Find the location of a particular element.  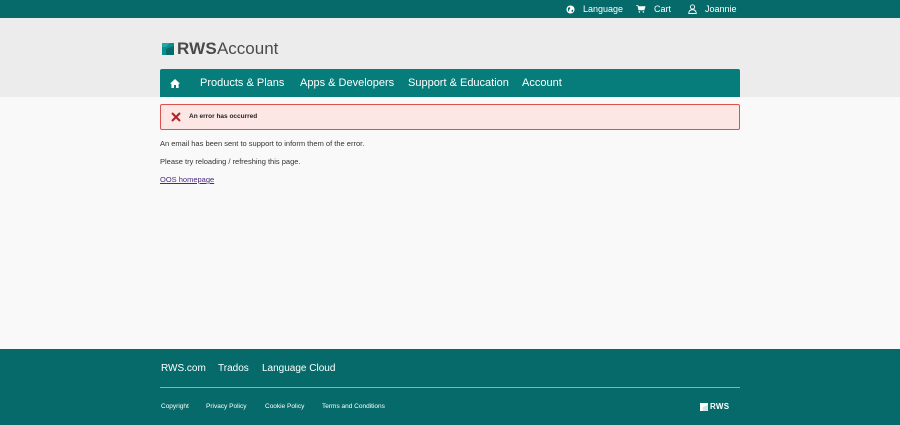

footer-link-copyright: Copyright is located at coordinates (175, 406).